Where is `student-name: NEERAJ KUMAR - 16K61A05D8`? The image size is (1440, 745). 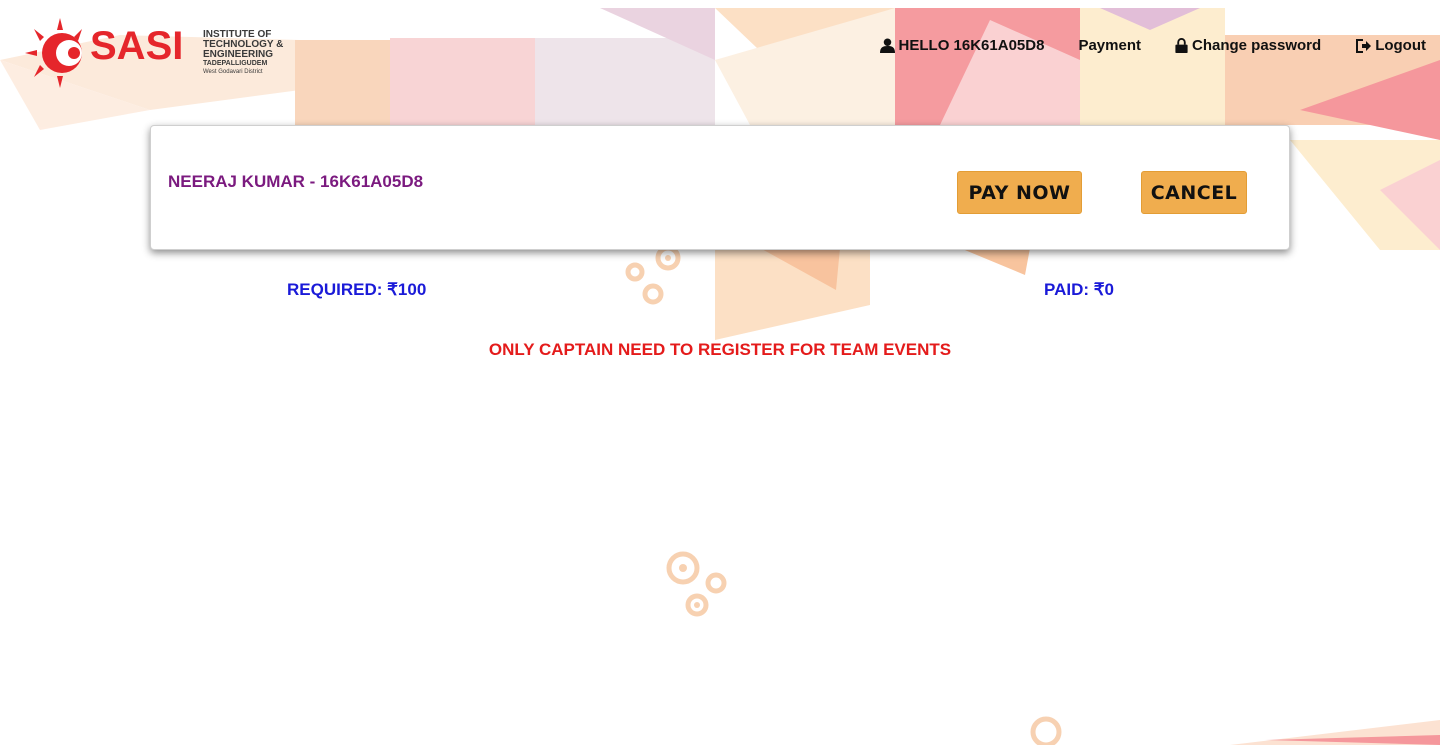 student-name: NEERAJ KUMAR - 16K61A05D8 is located at coordinates (296, 181).